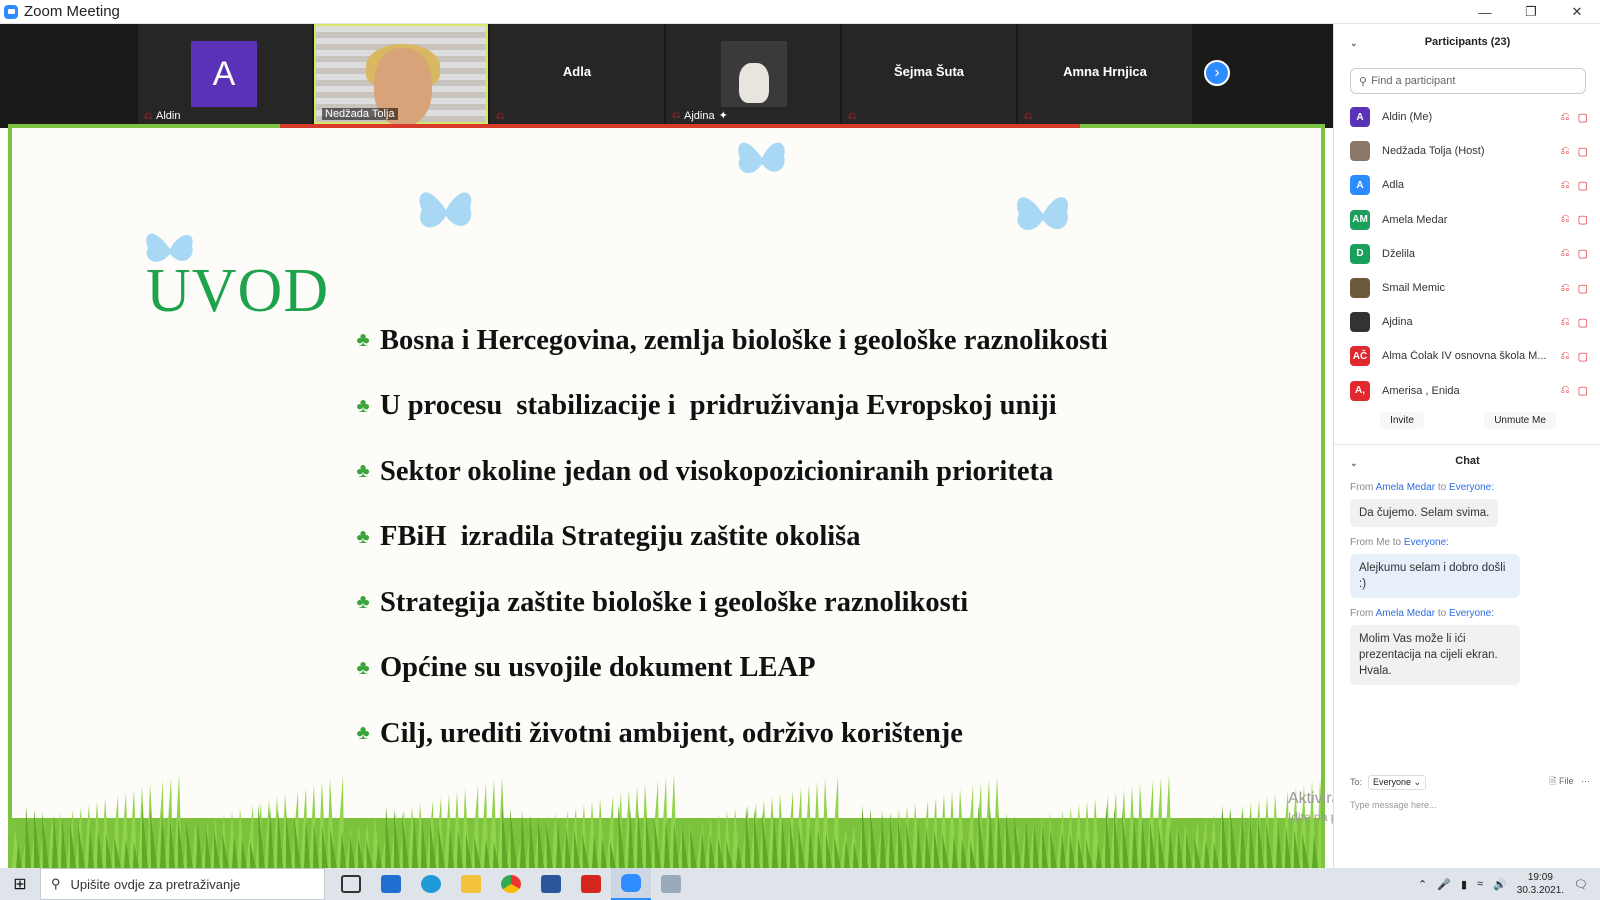 This screenshot has height=900, width=1600. I want to click on edge-browser-icon, so click(431, 884).